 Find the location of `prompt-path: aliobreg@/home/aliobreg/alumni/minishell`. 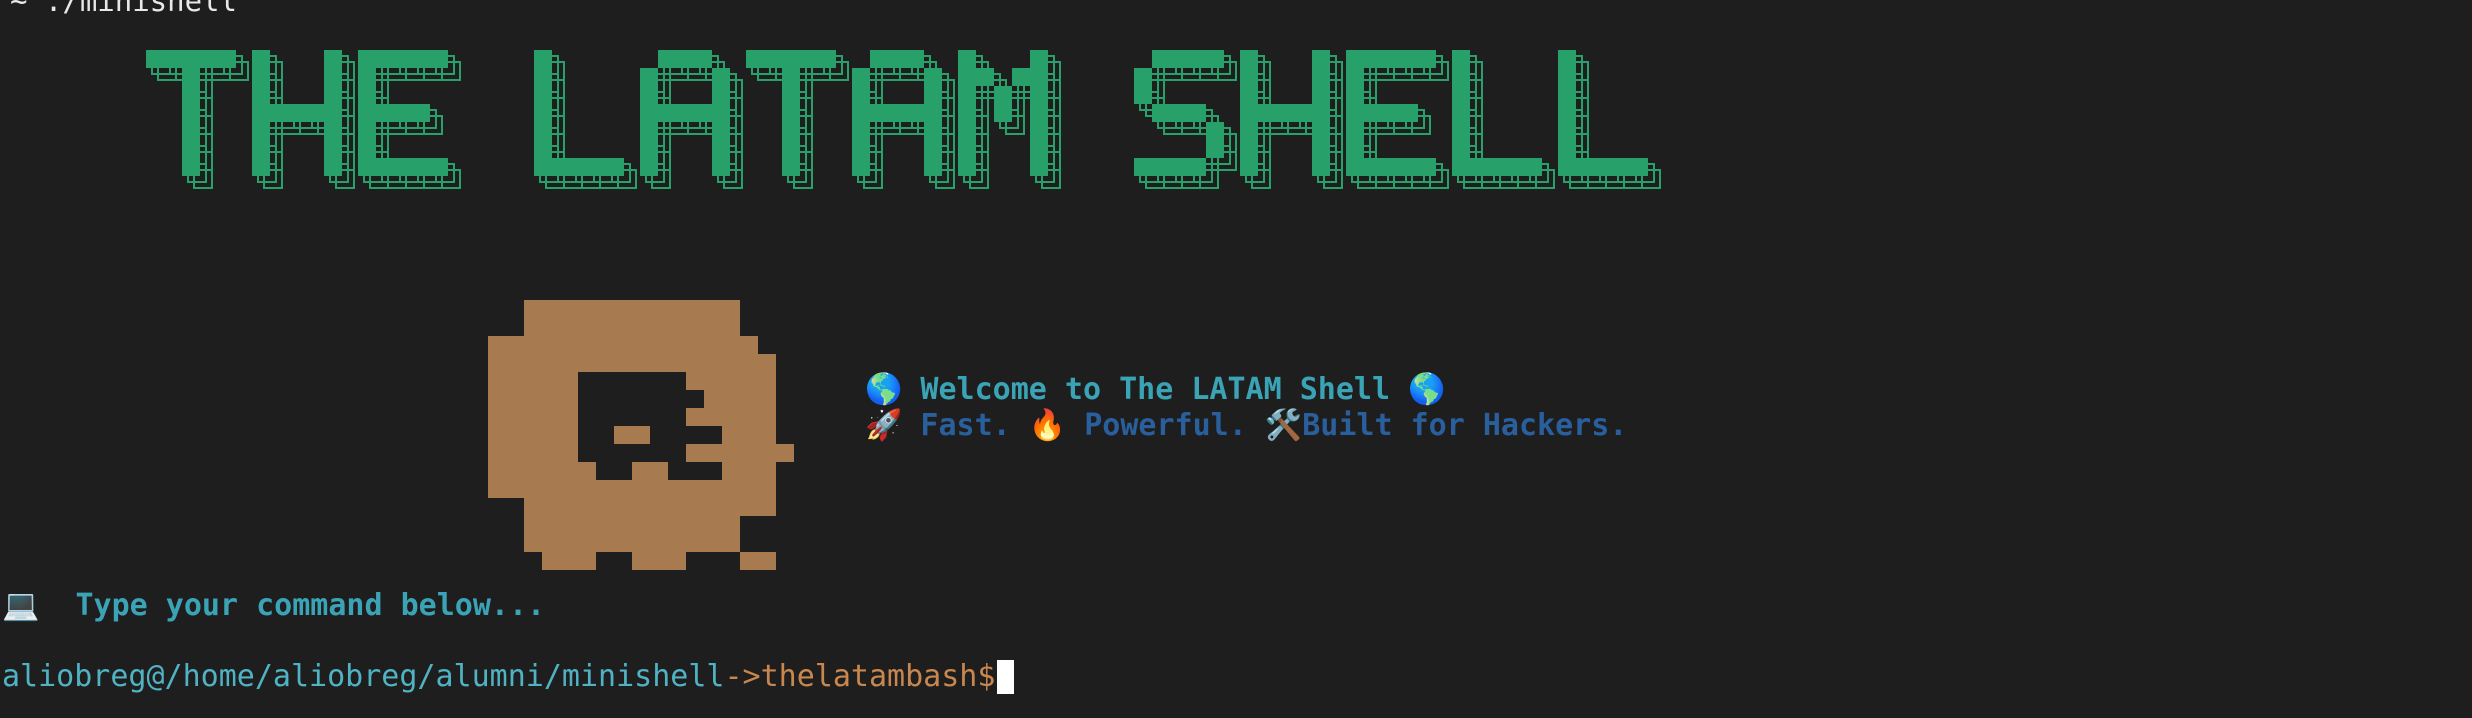

prompt-path: aliobreg@/home/aliobreg/alumni/minishell is located at coordinates (363, 676).